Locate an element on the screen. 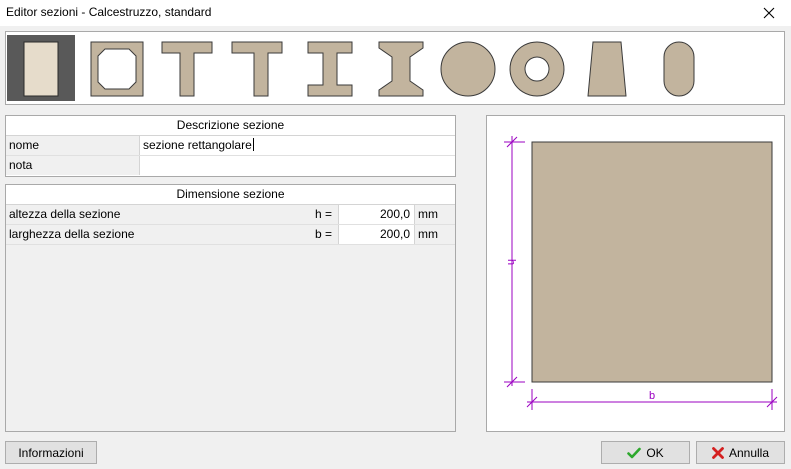 Image resolution: width=791 pixels, height=469 pixels. hollow-octagon-shape-icon is located at coordinates (117, 69).